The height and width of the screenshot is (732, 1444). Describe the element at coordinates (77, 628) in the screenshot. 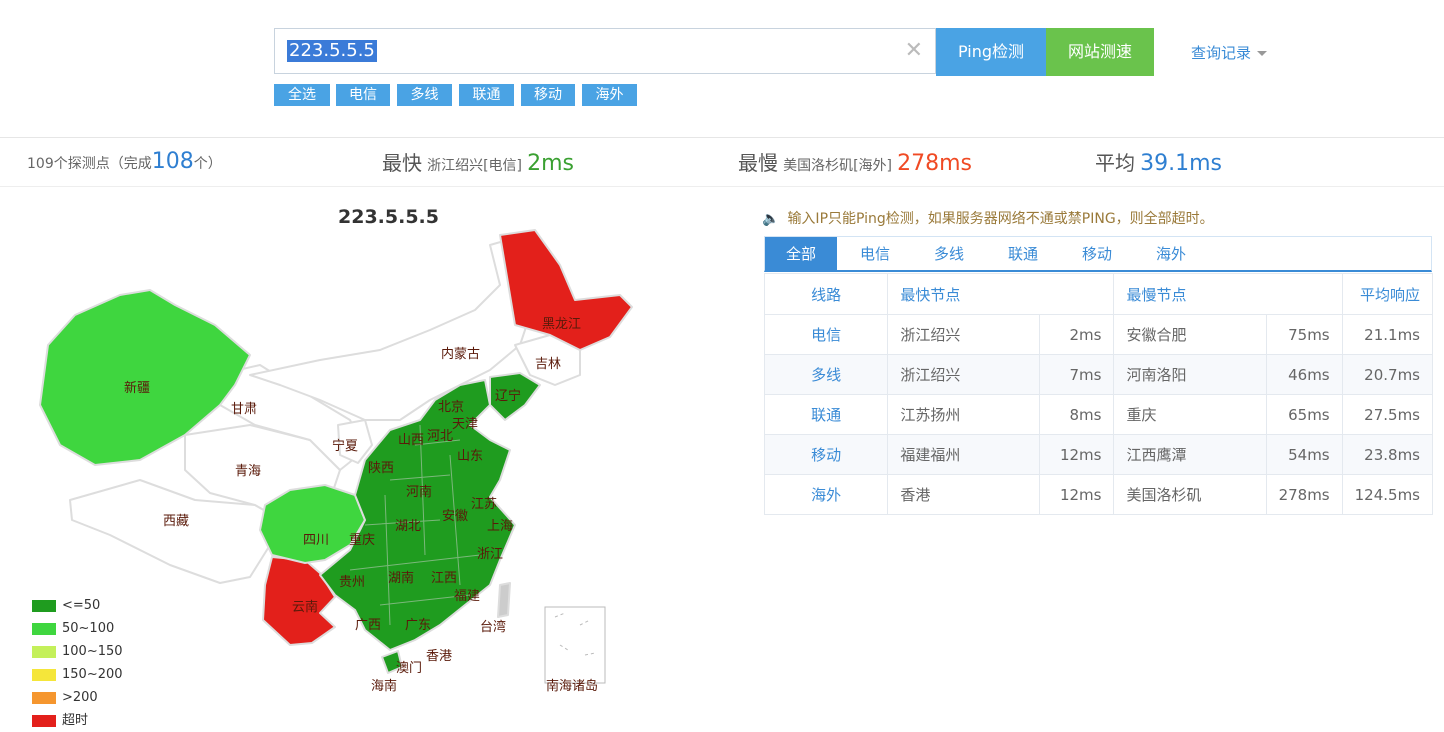

I see `legend-item: 50~100` at that location.